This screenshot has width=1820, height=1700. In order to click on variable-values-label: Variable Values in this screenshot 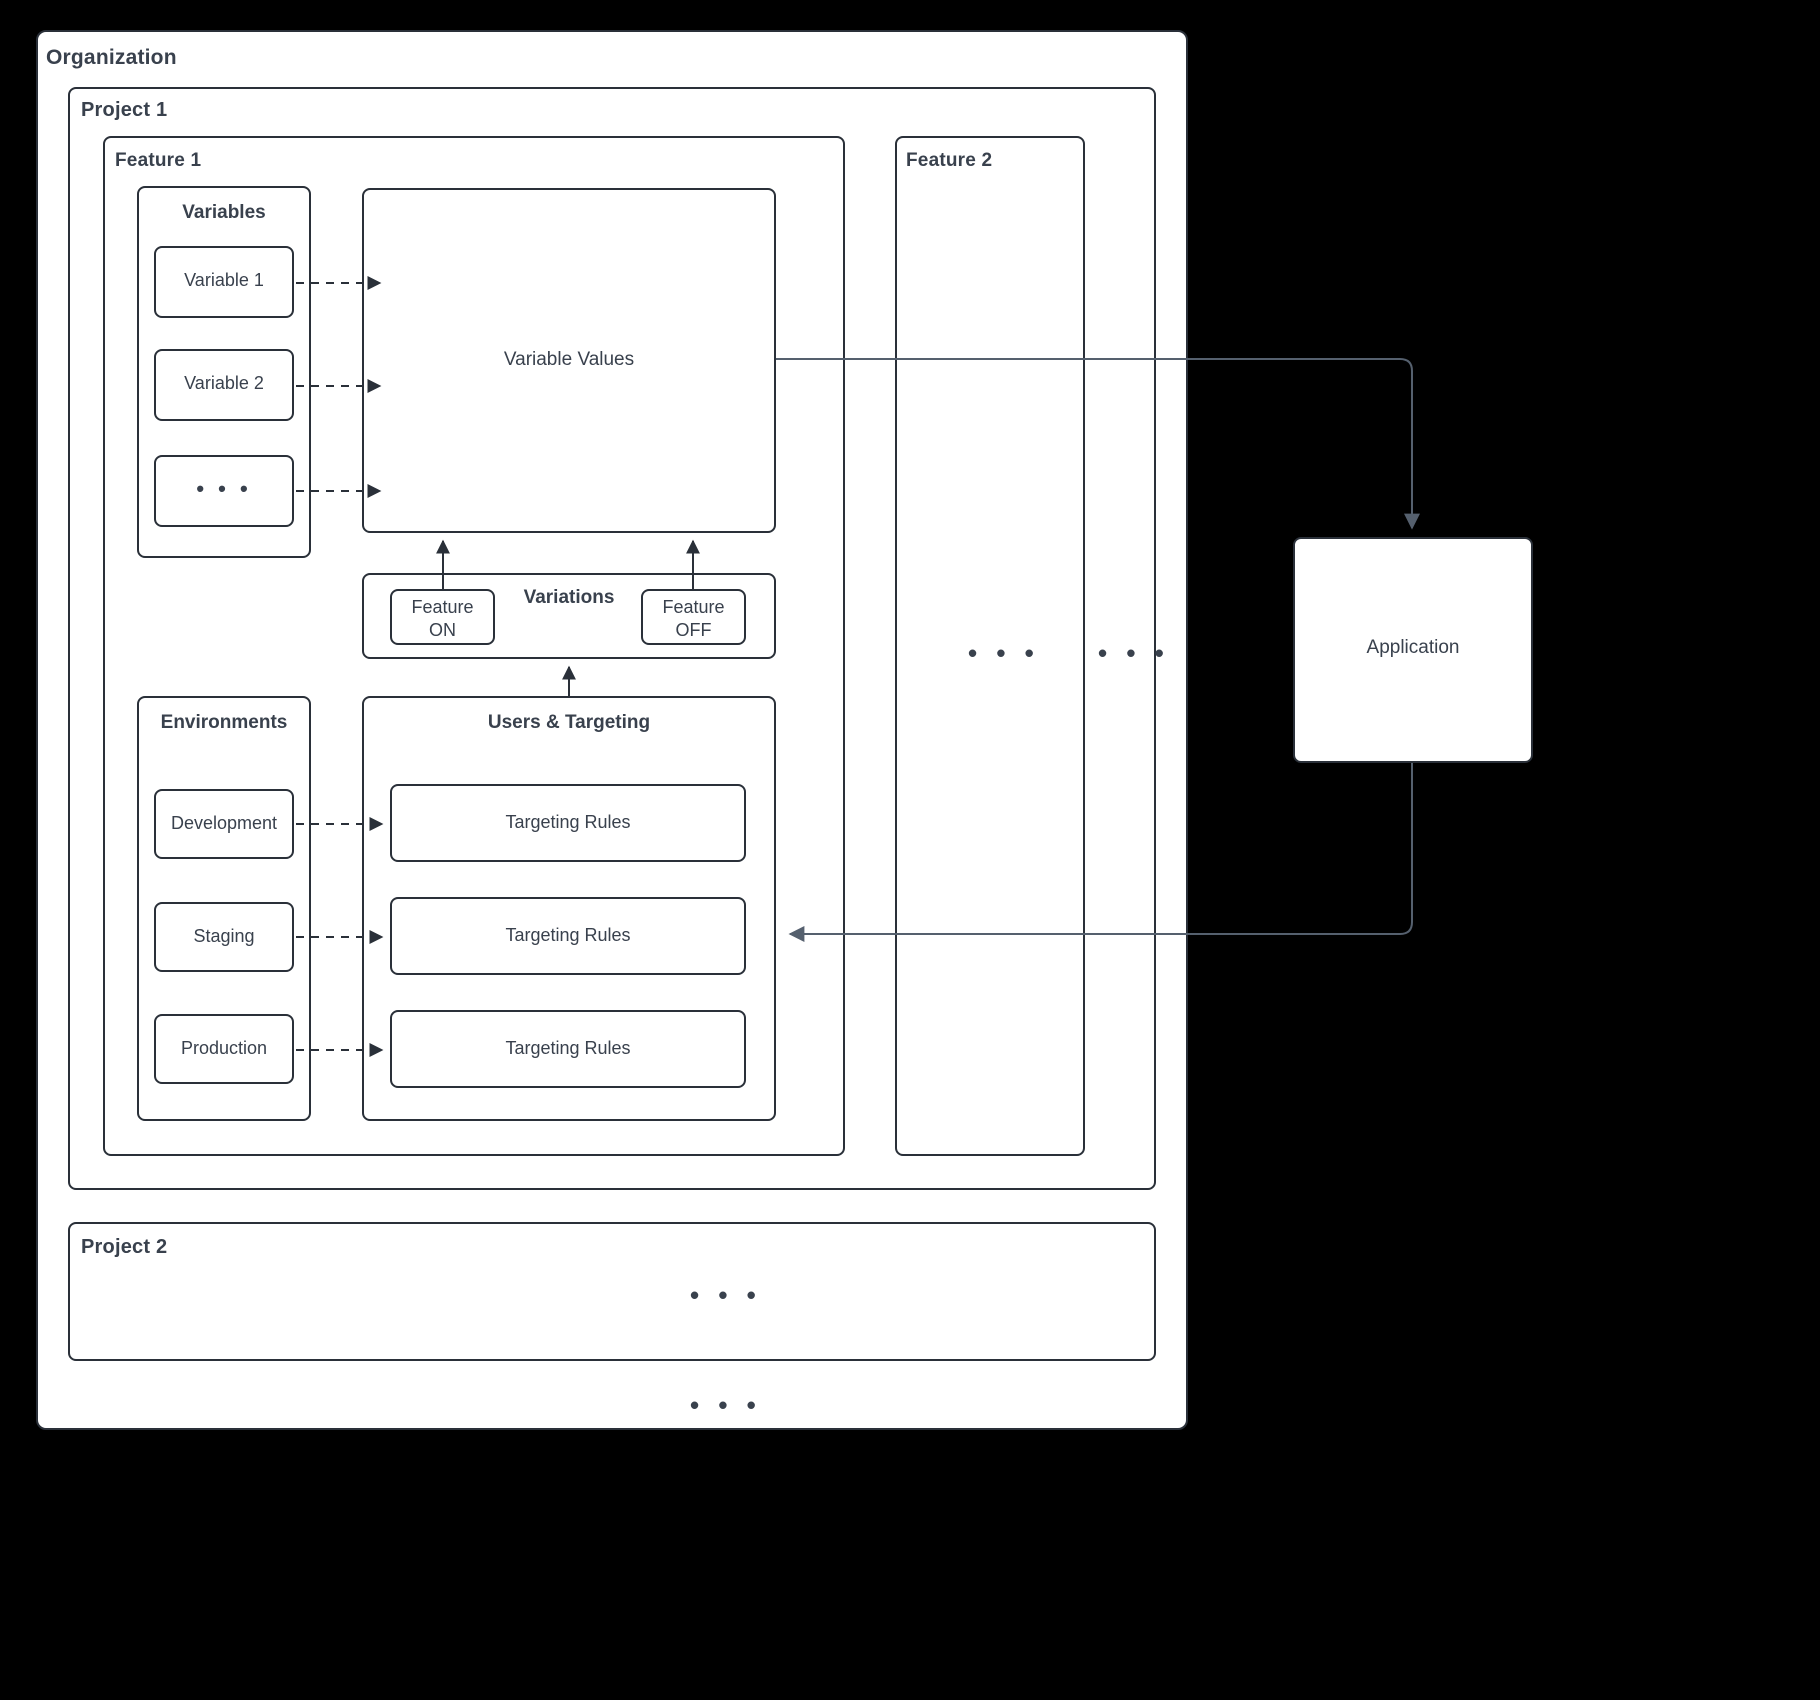, I will do `click(569, 359)`.